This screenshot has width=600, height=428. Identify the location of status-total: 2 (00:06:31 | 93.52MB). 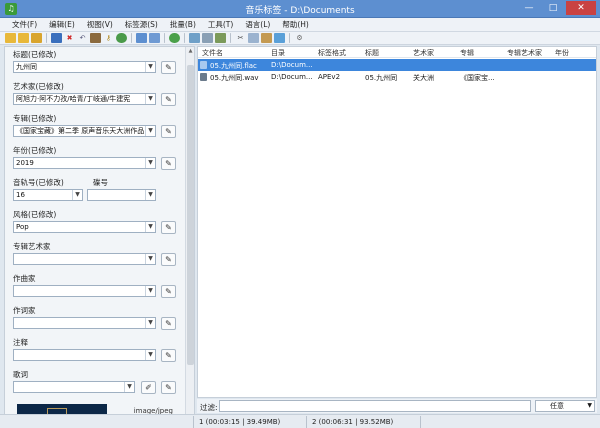
(353, 422).